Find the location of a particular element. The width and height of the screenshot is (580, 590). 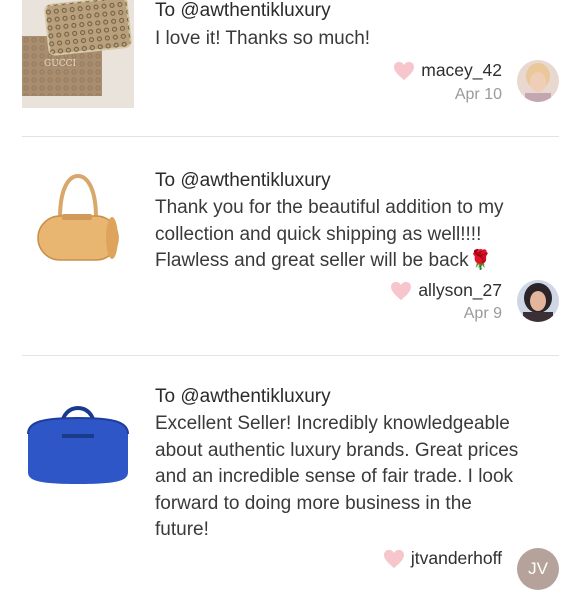

review-text-line: forward to doing more business in the is located at coordinates (313, 503).